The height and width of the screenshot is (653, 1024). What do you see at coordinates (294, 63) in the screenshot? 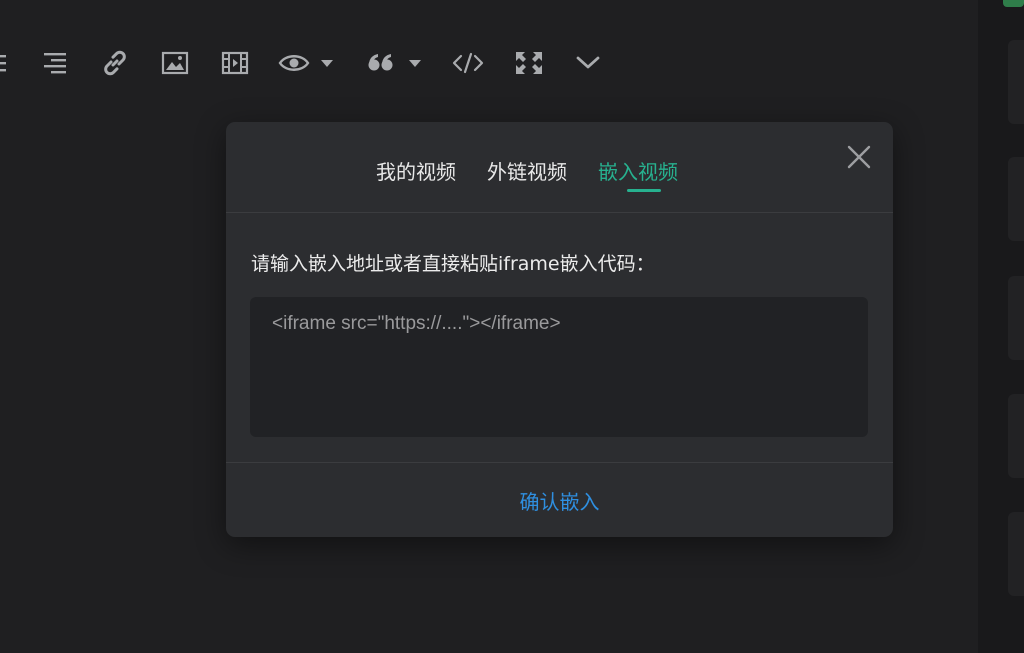
I see `eye-icon` at bounding box center [294, 63].